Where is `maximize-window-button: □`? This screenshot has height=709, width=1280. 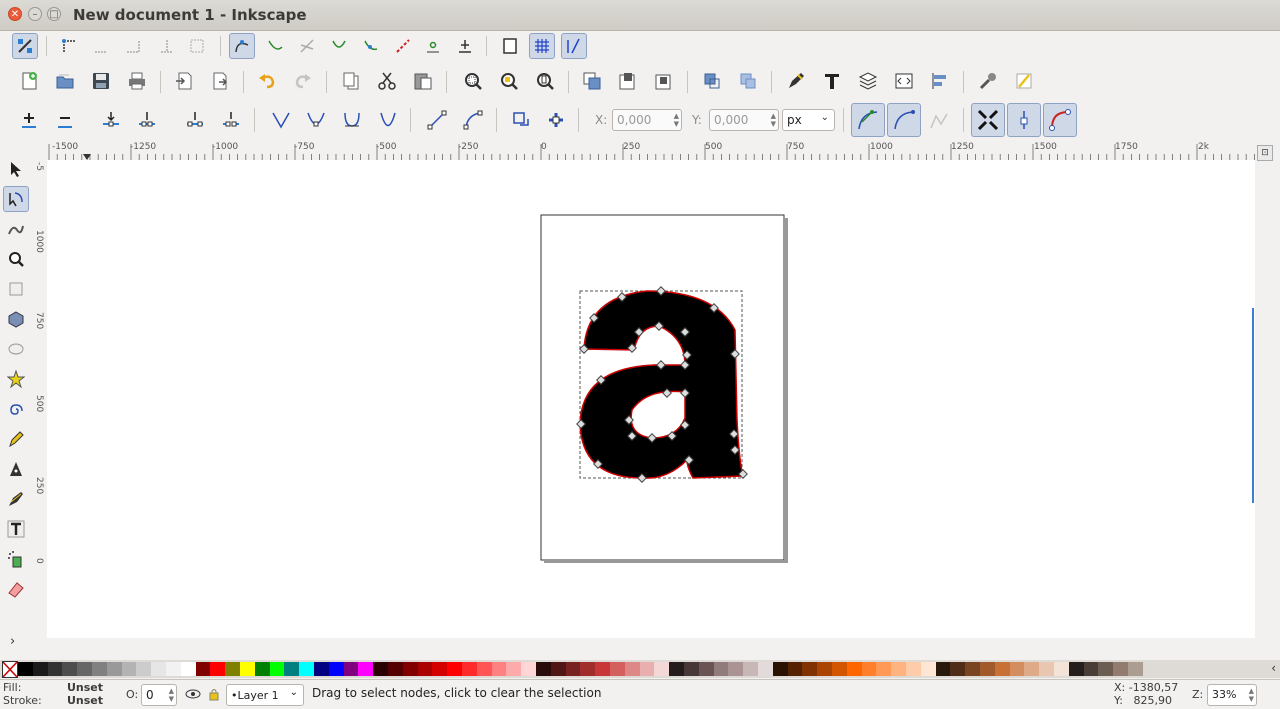
maximize-window-button: □ is located at coordinates (54, 14).